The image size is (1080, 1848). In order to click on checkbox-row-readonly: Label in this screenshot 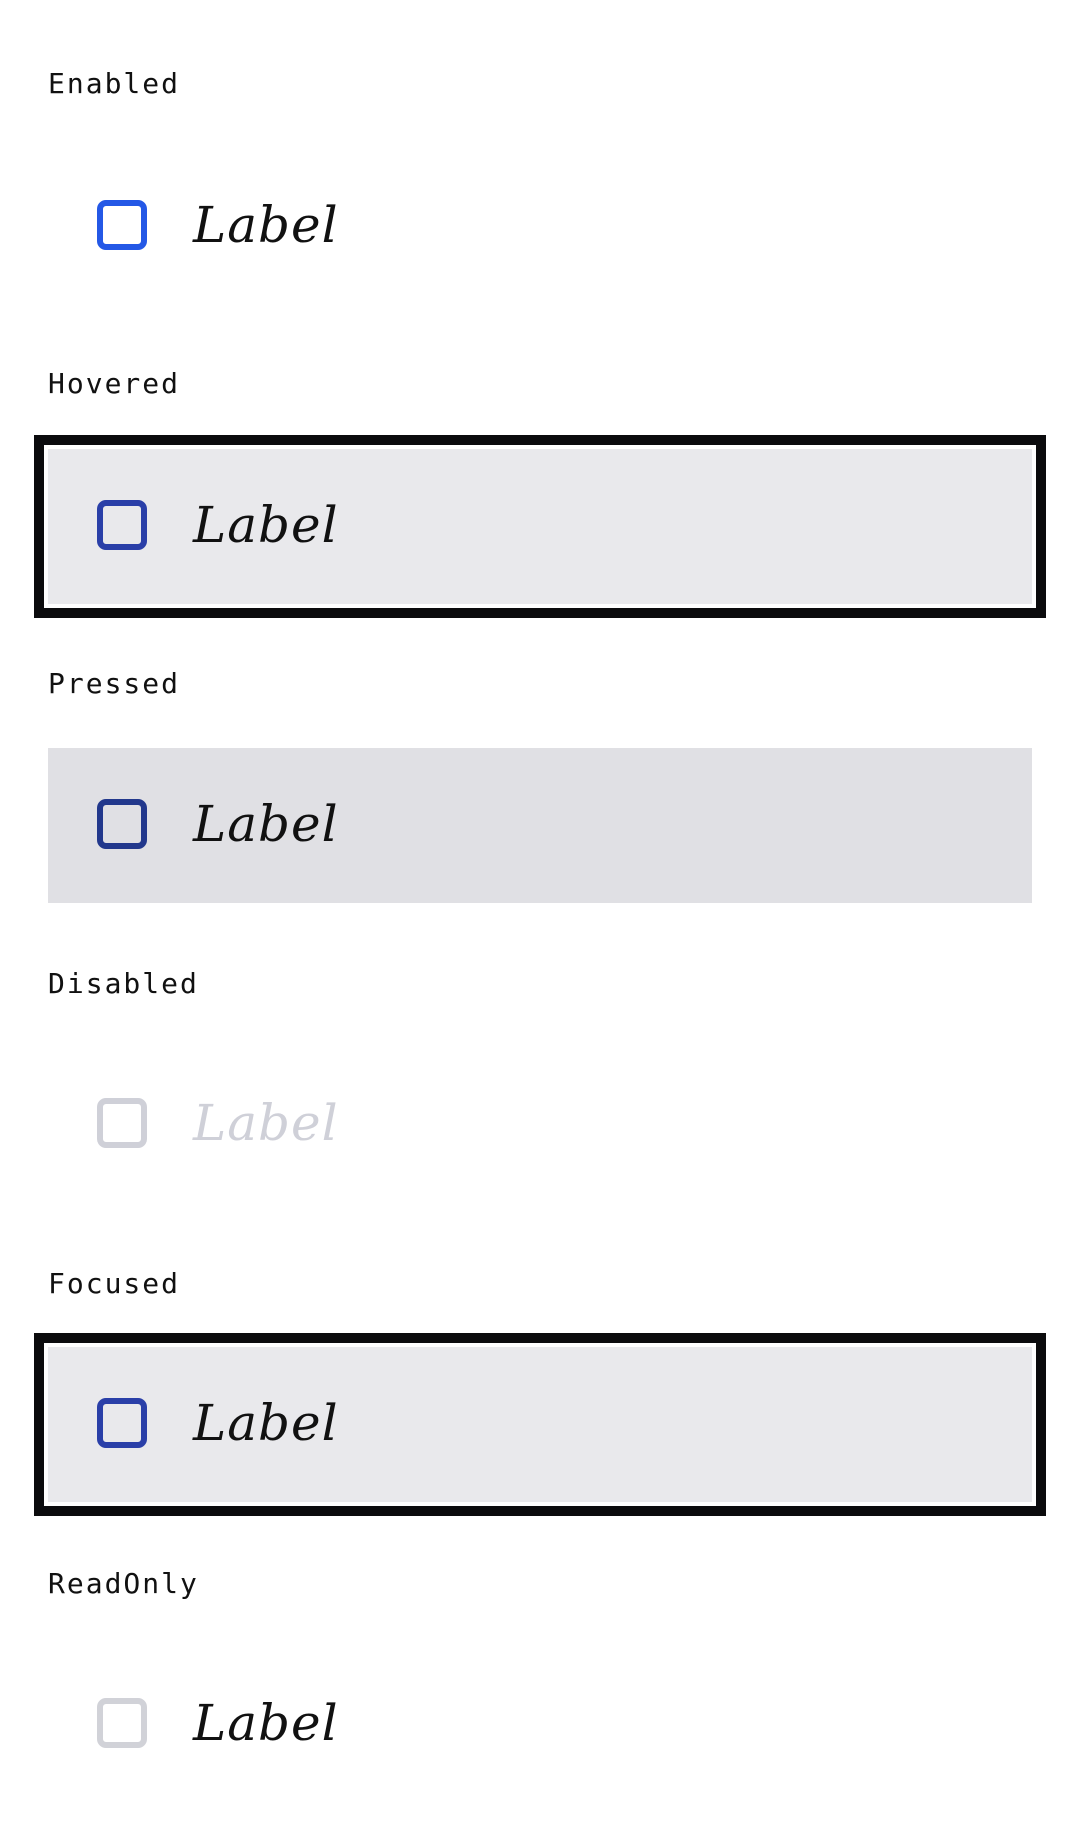, I will do `click(540, 1724)`.